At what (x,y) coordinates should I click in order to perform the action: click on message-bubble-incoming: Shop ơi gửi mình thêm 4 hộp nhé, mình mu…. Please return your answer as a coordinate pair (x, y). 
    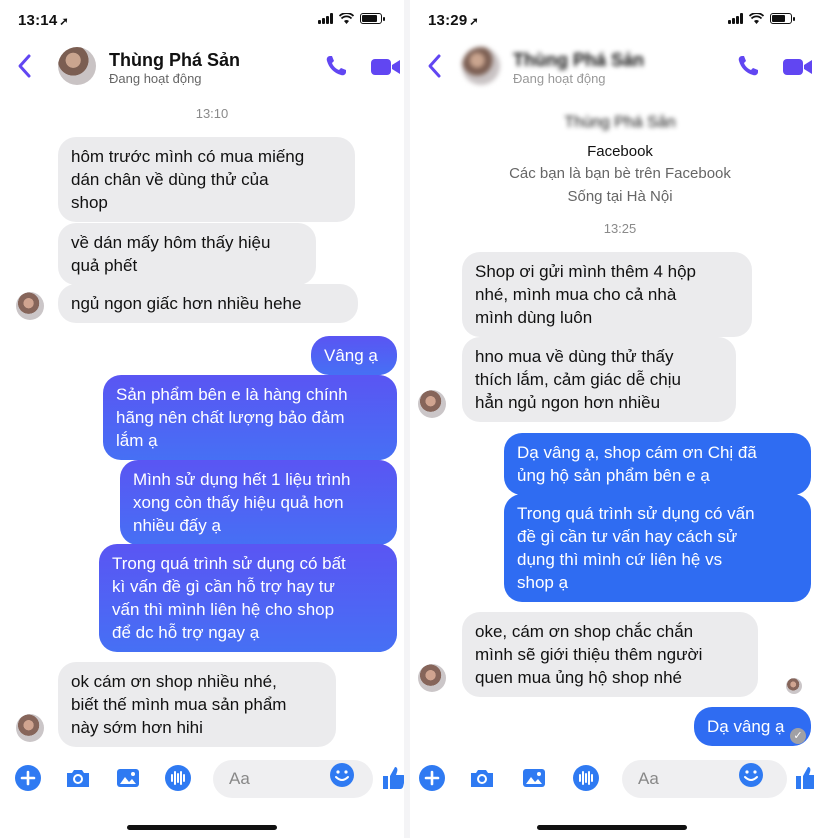
    Looking at the image, I should click on (607, 294).